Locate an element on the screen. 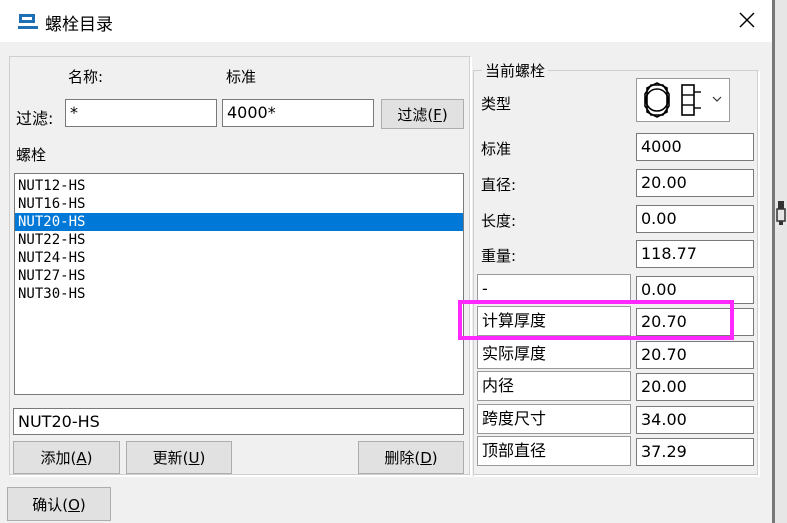 Image resolution: width=787 pixels, height=523 pixels. scroll-handle-icon is located at coordinates (781, 213).